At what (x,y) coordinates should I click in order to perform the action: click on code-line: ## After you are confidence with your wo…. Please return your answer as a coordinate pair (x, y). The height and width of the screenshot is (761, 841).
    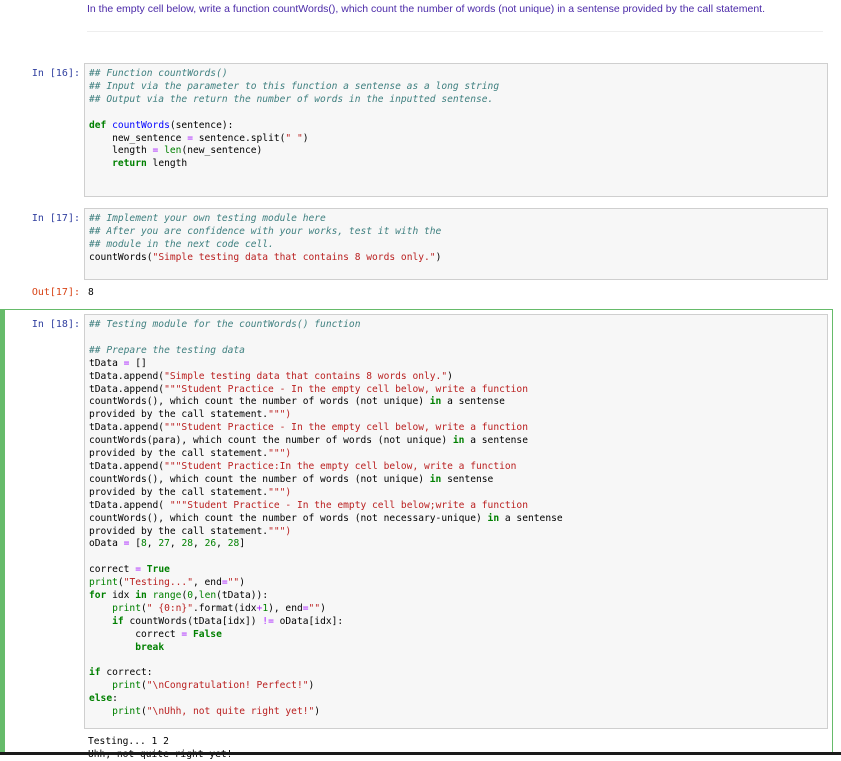
    Looking at the image, I should click on (265, 231).